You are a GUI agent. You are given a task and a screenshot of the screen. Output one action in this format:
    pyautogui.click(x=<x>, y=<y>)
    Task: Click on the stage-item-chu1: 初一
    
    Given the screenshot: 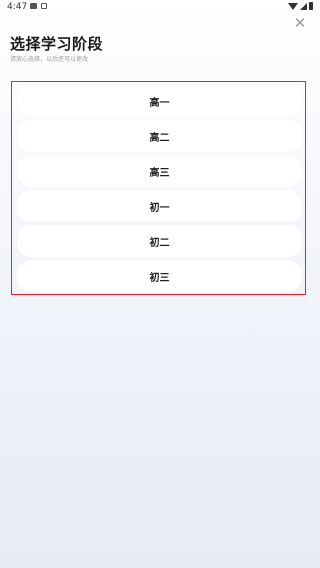 What is the action you would take?
    pyautogui.click(x=159, y=206)
    